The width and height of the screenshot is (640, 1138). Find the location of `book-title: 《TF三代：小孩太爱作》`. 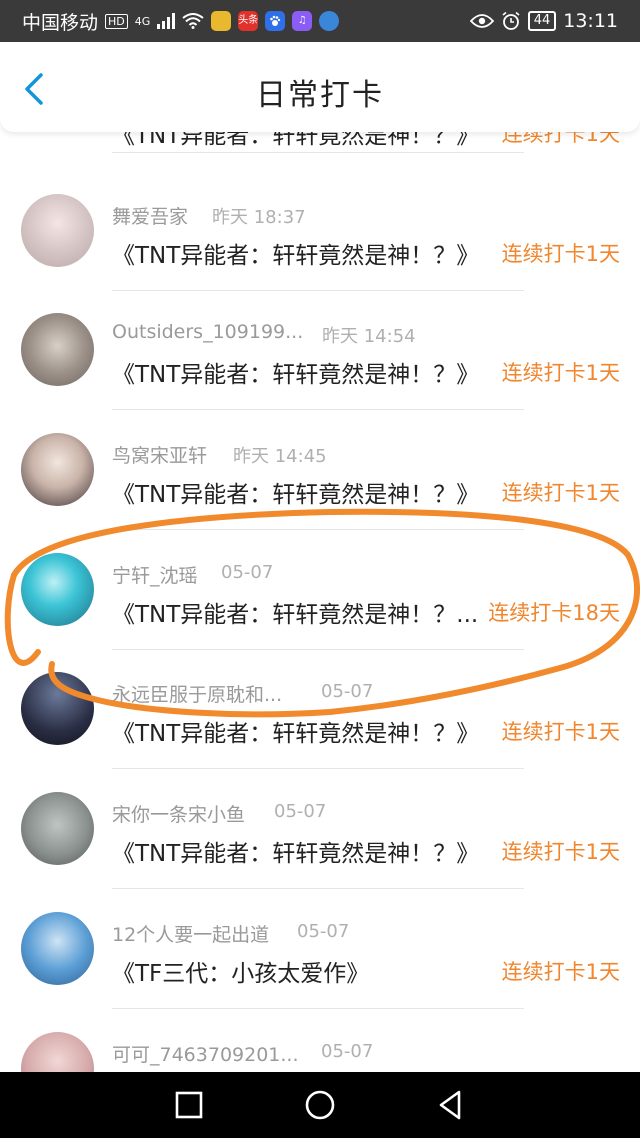

book-title: 《TF三代：小孩太爱作》 is located at coordinates (240, 971).